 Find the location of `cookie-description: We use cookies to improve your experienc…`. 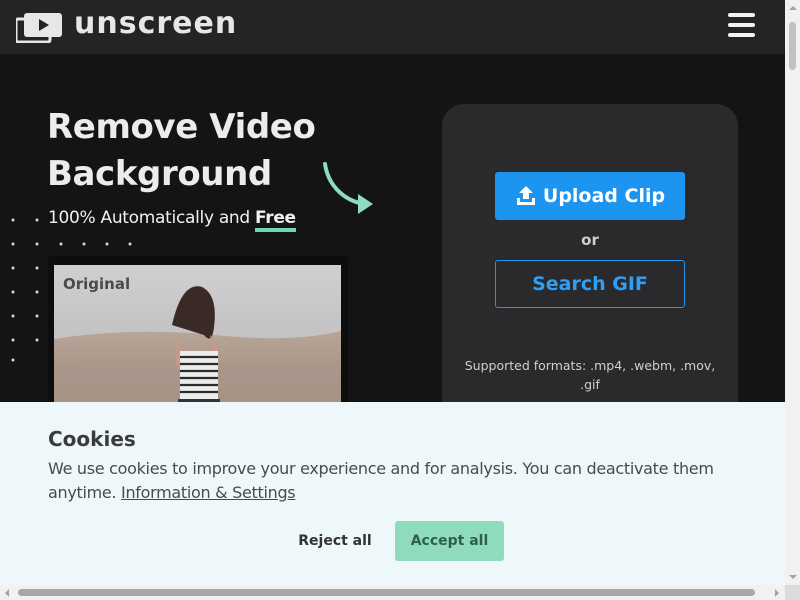

cookie-description: We use cookies to improve your experienc… is located at coordinates (393, 481).